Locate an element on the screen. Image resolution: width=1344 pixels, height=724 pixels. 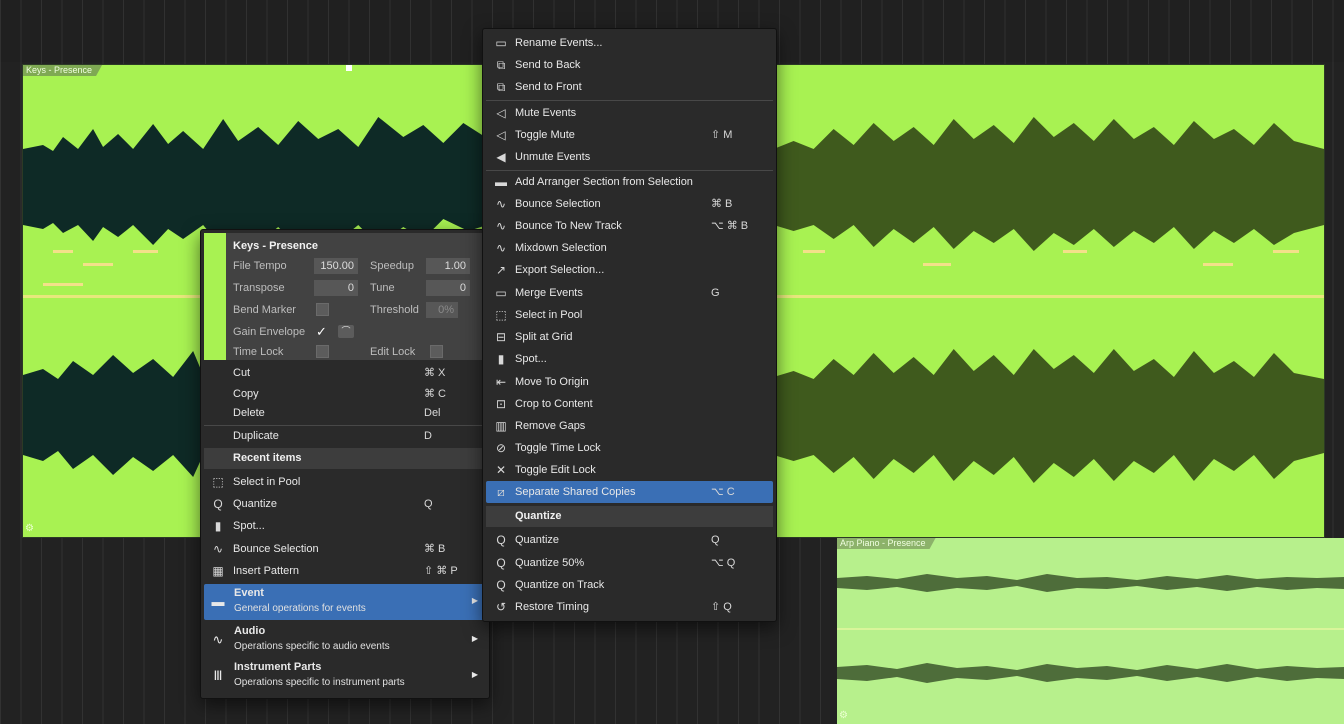
time-lock-checkbox is located at coordinates (322, 351).